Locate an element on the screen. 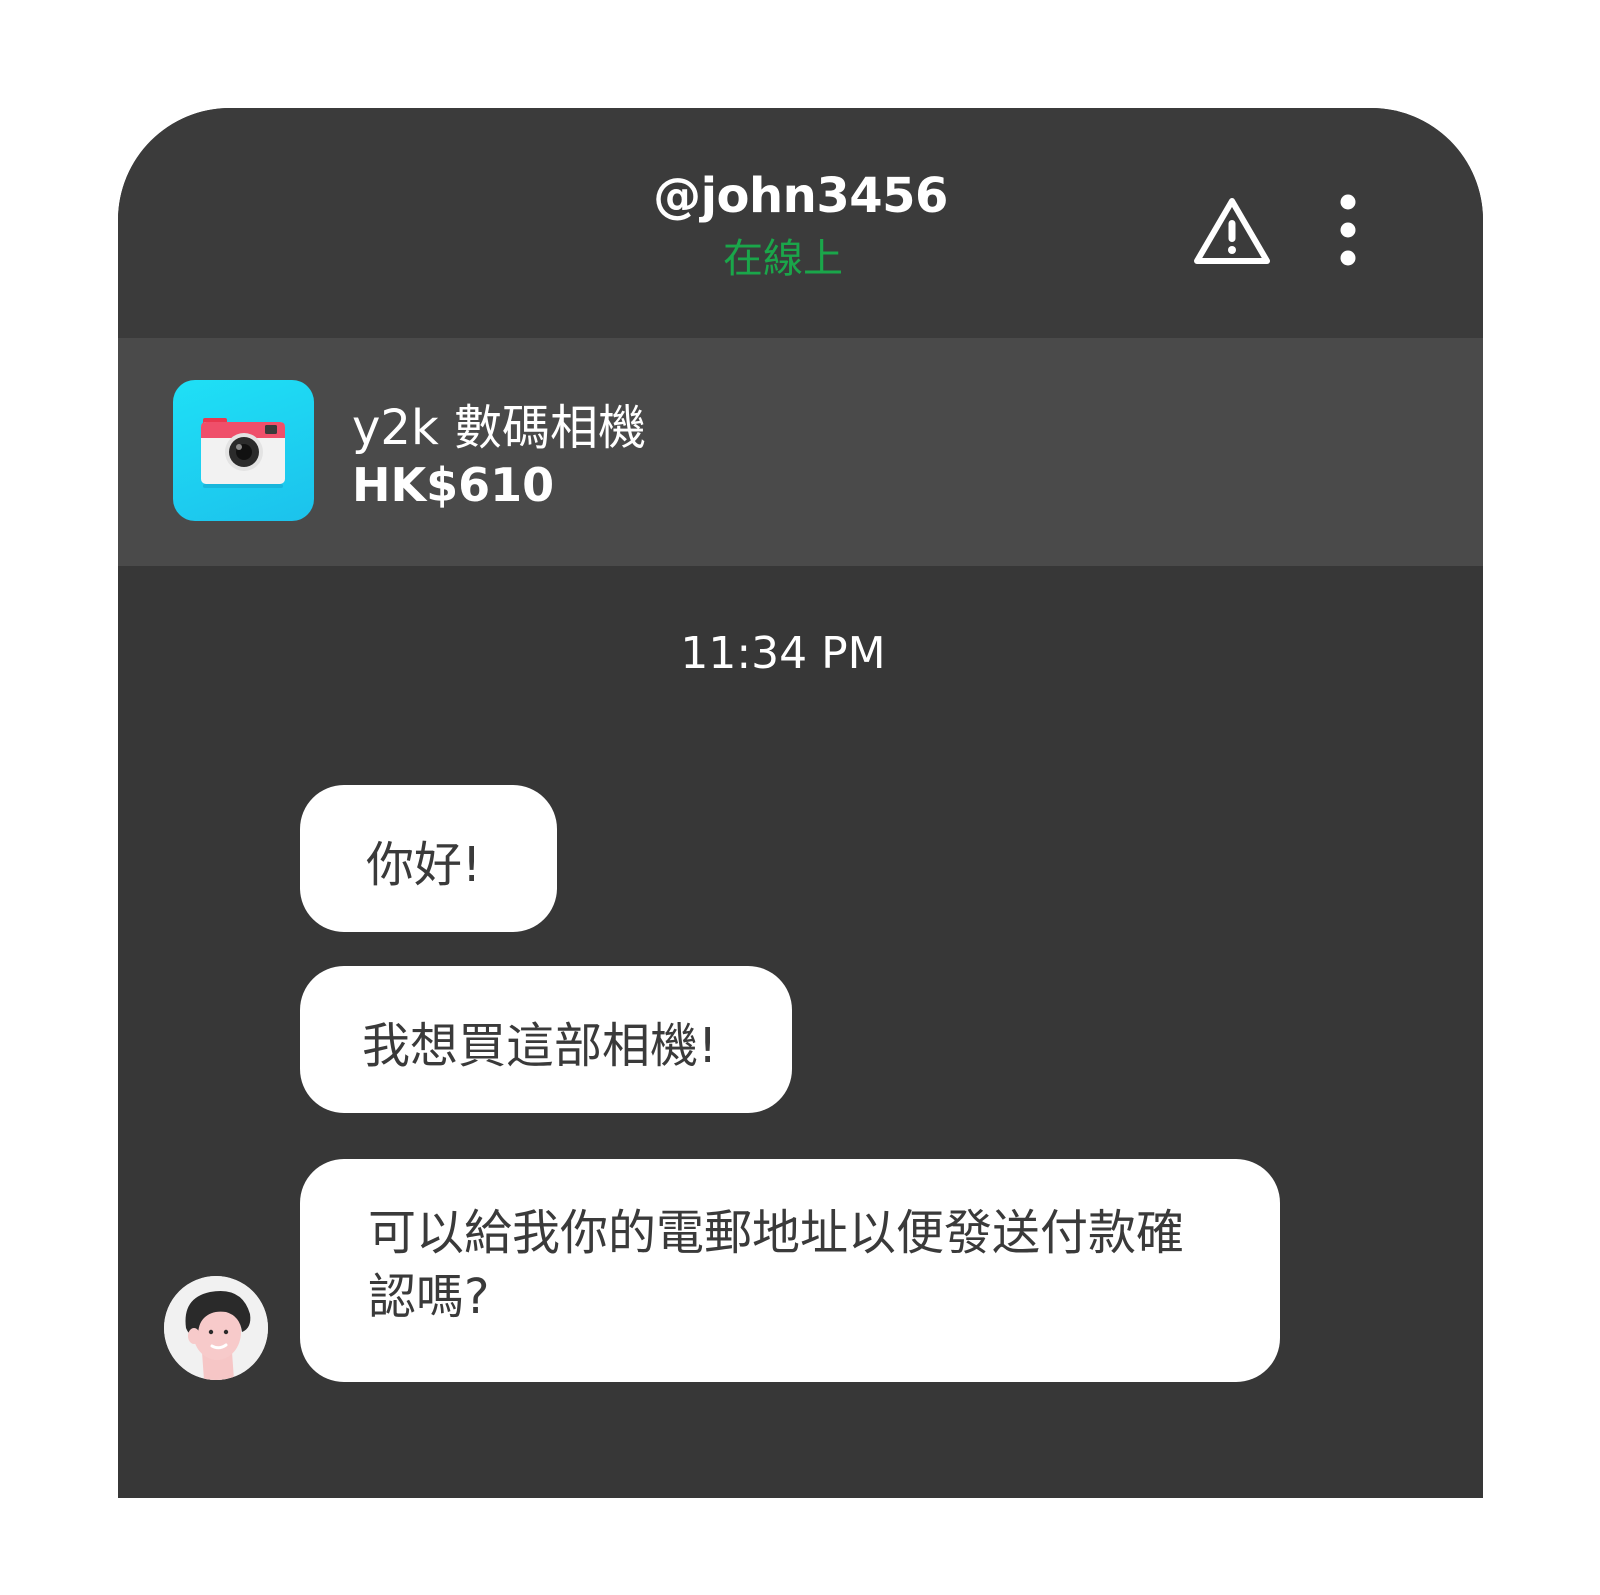 The height and width of the screenshot is (1595, 1600). product-card: y2k 數碼相機 HK$610 is located at coordinates (800, 452).